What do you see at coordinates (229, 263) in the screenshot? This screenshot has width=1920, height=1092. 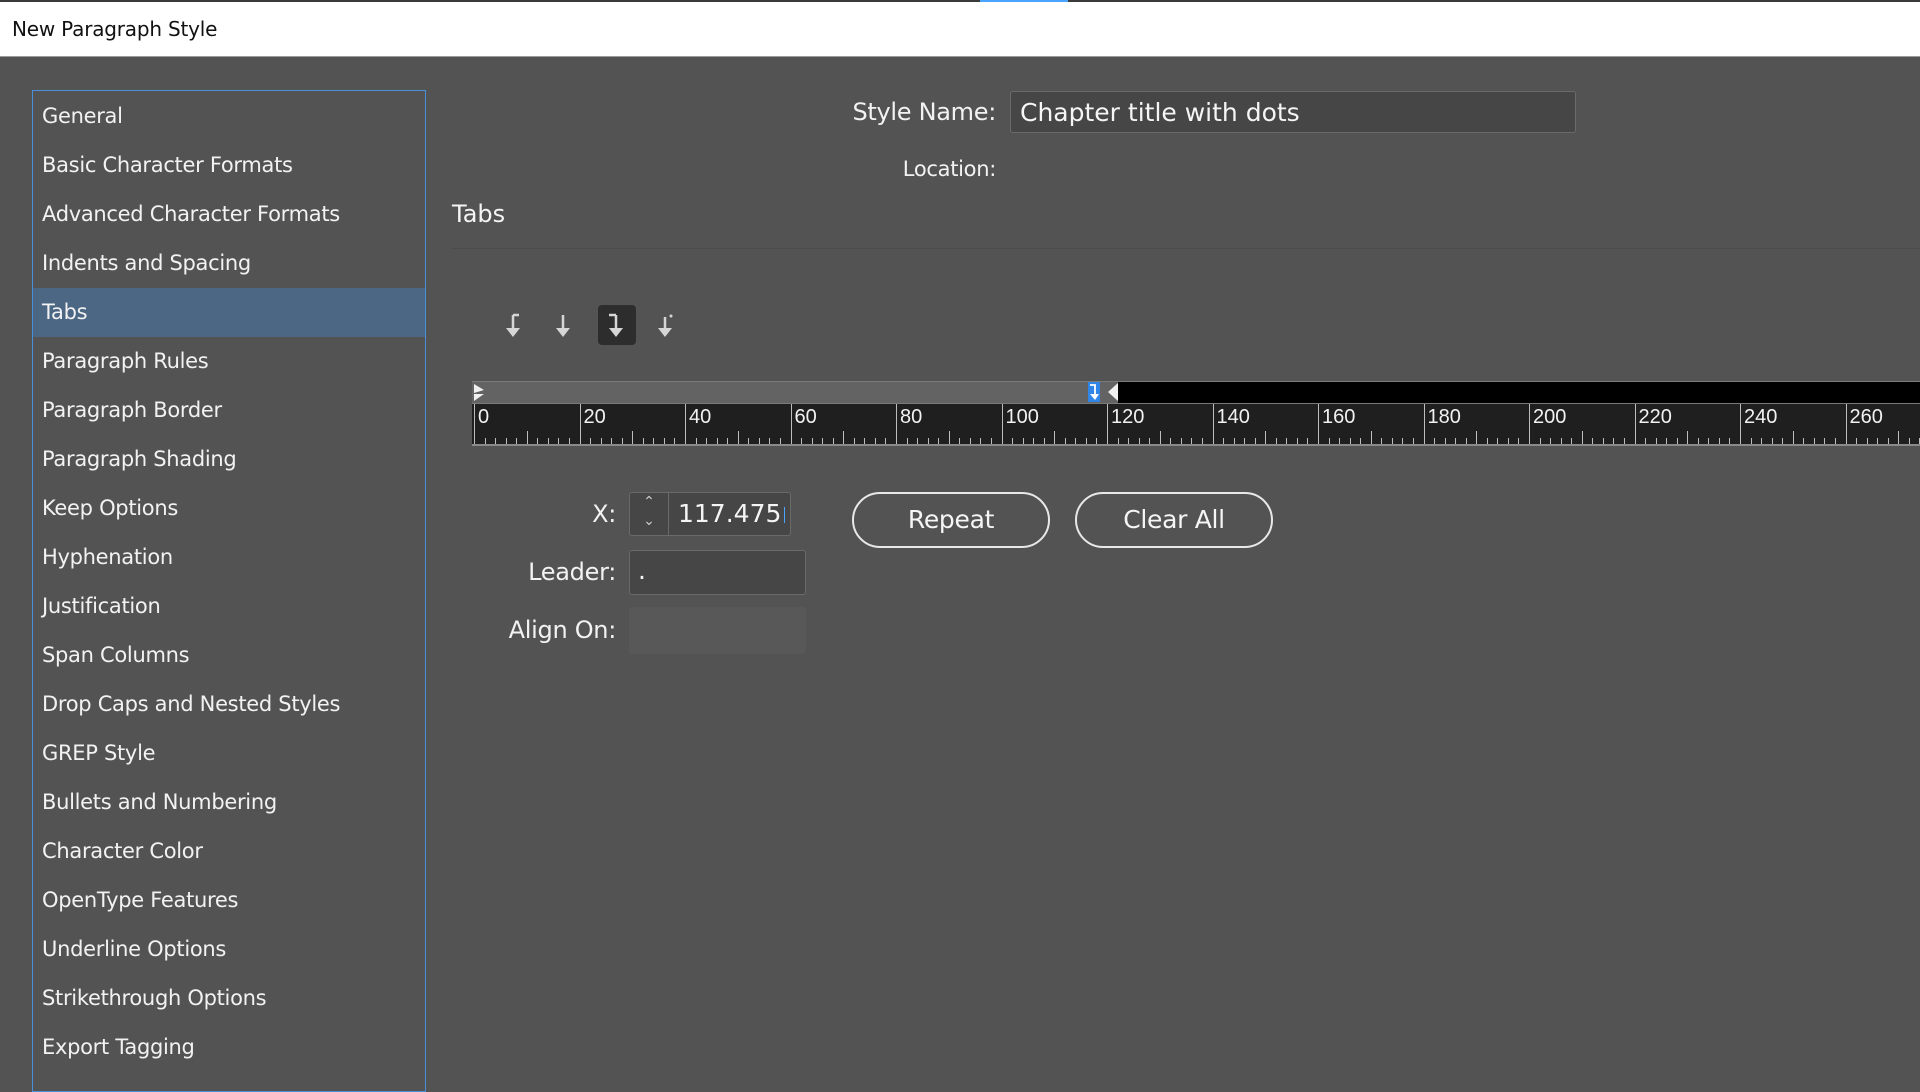 I see `sidebar-item-indents-and-spacing: Indents and Spacing` at bounding box center [229, 263].